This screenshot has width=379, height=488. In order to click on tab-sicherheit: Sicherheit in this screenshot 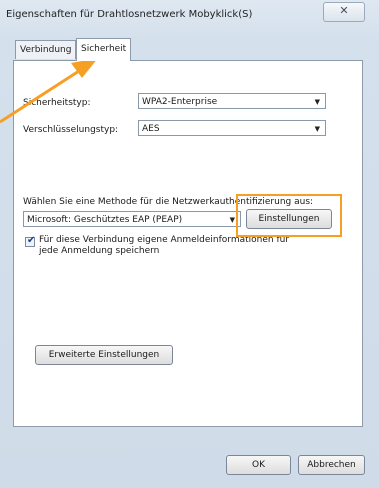, I will do `click(104, 49)`.